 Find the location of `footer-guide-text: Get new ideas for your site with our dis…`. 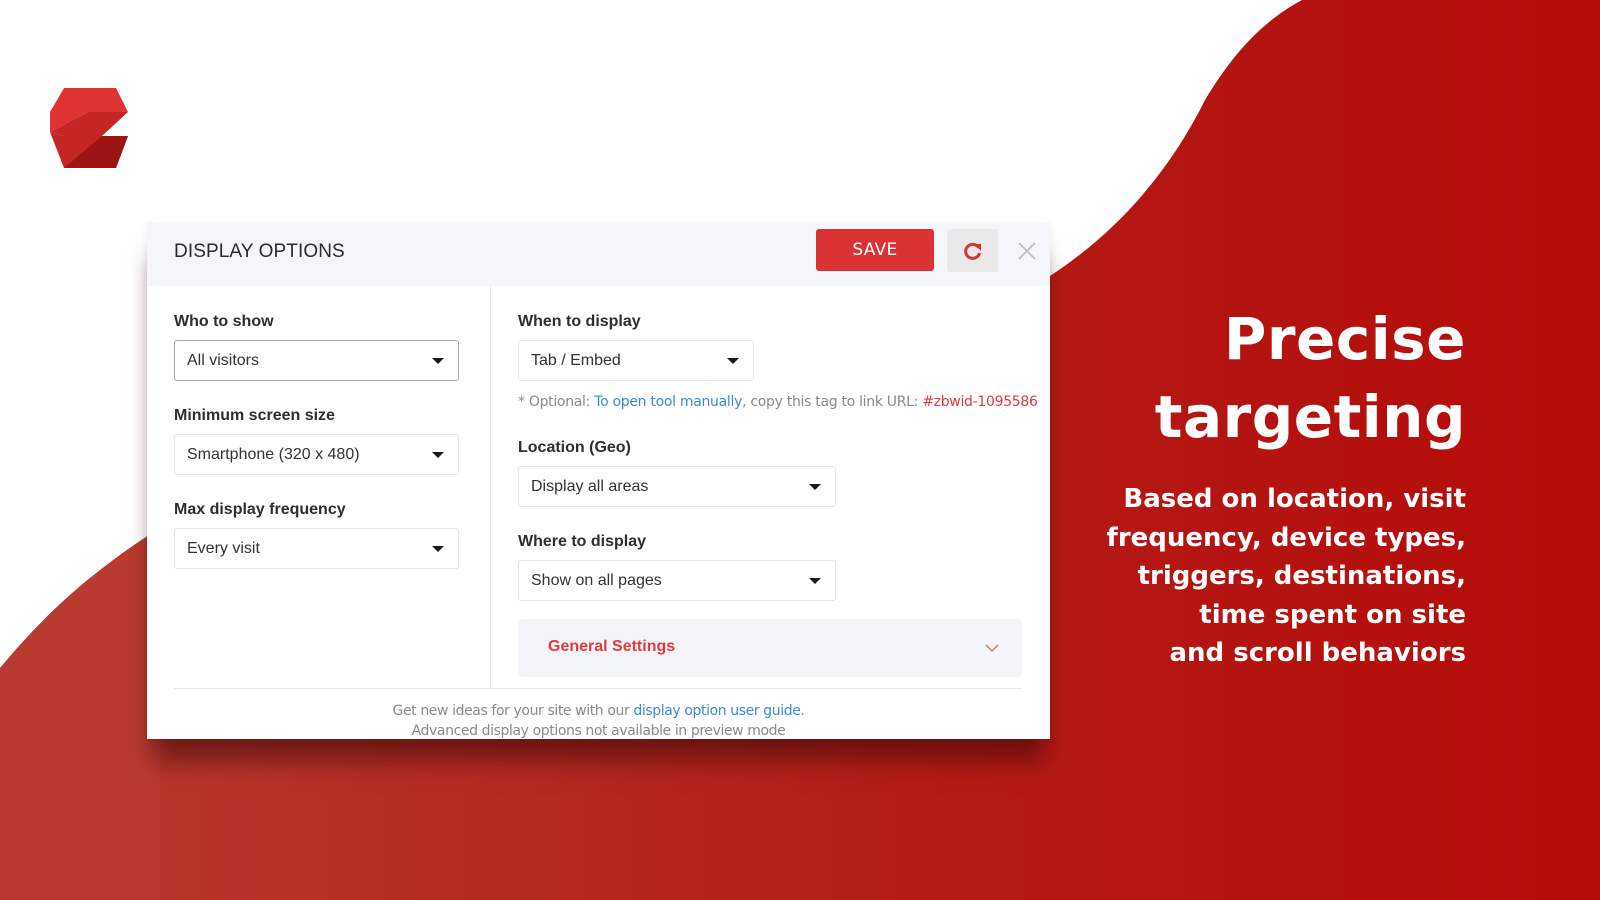

footer-guide-text: Get new ideas for your site with our dis… is located at coordinates (598, 711).